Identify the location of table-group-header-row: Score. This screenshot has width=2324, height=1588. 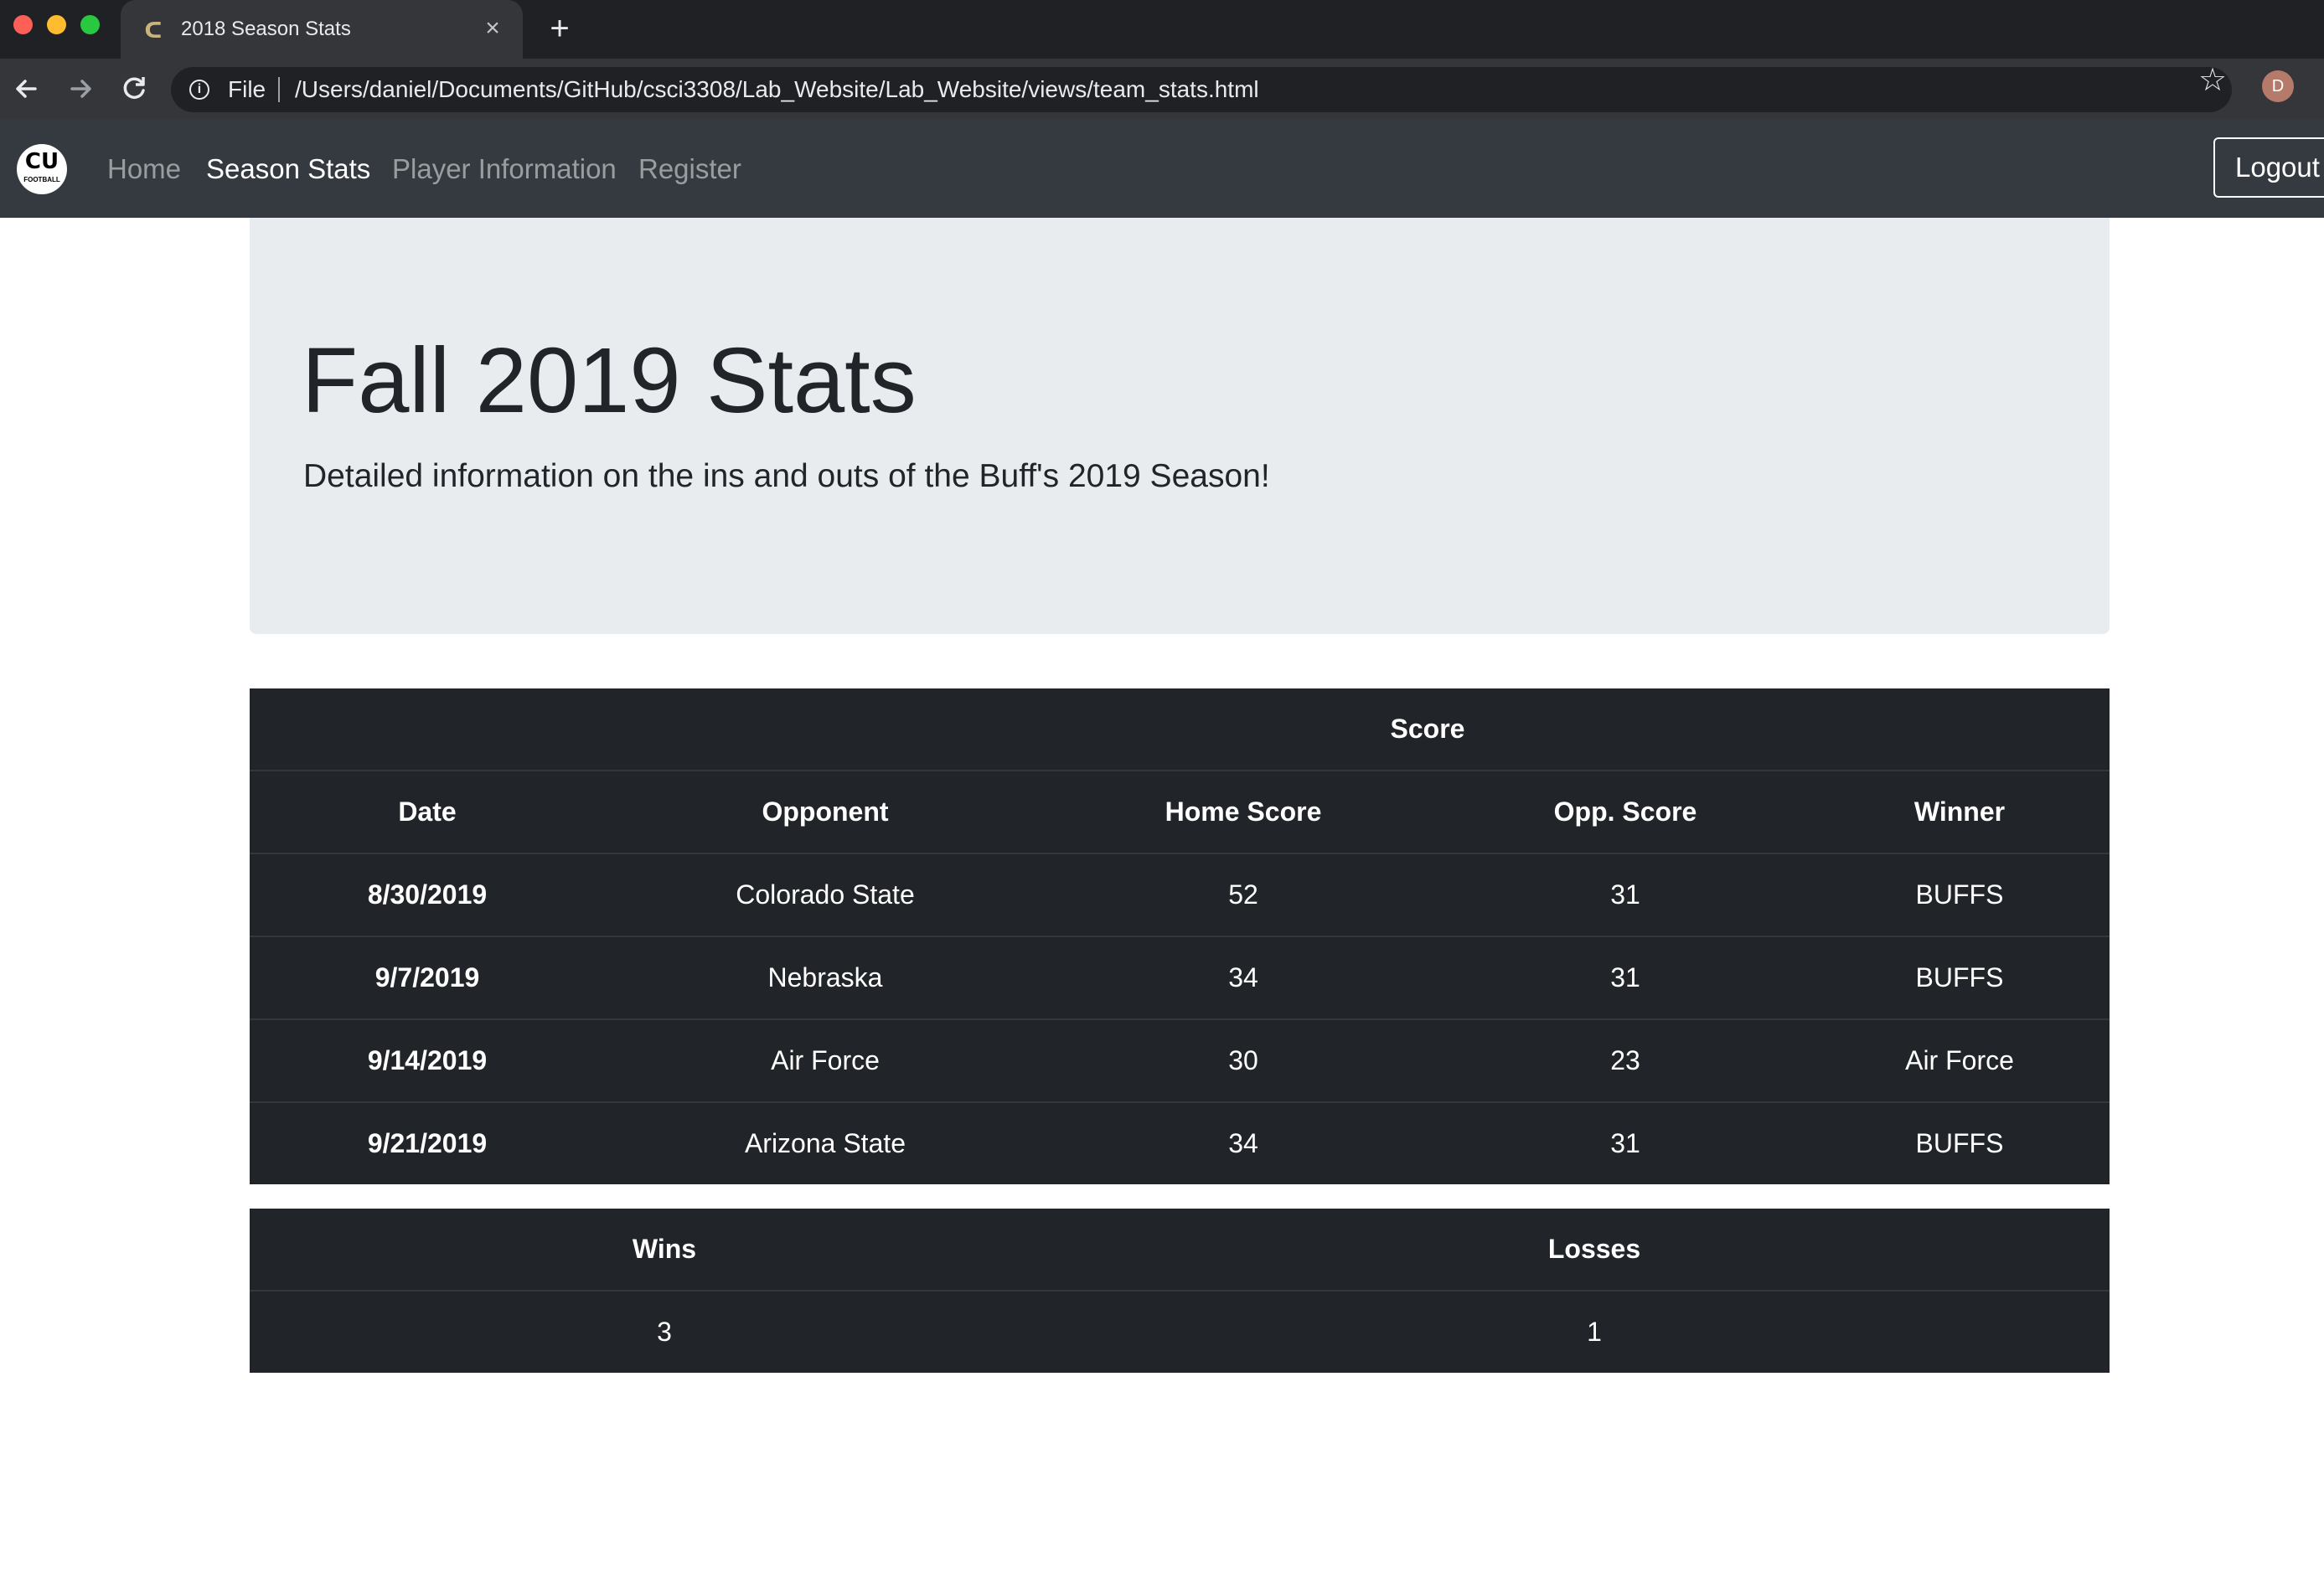
(1180, 729).